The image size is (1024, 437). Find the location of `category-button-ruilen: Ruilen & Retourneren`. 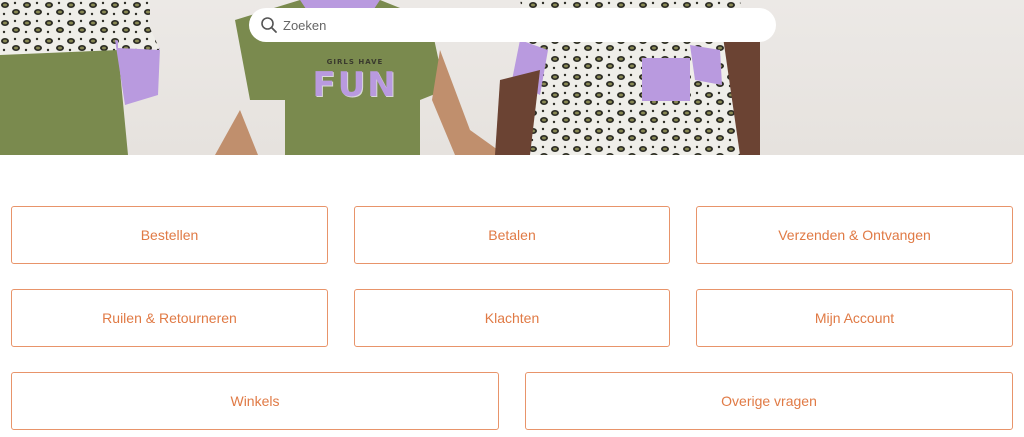

category-button-ruilen: Ruilen & Retourneren is located at coordinates (169, 318).